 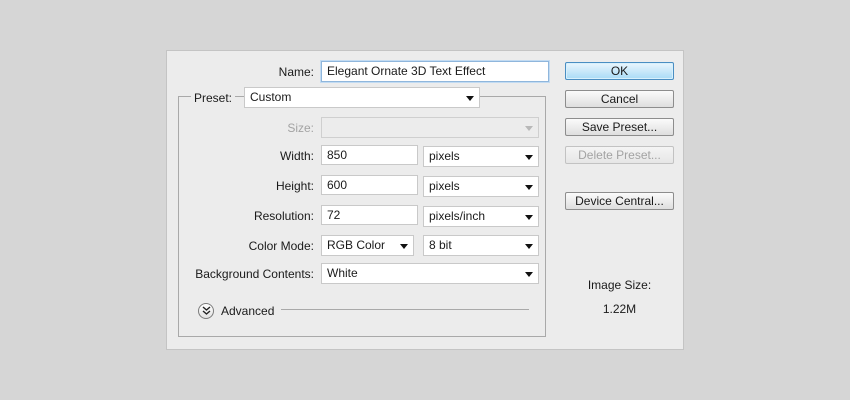 I want to click on background-contents-value: White, so click(x=342, y=273).